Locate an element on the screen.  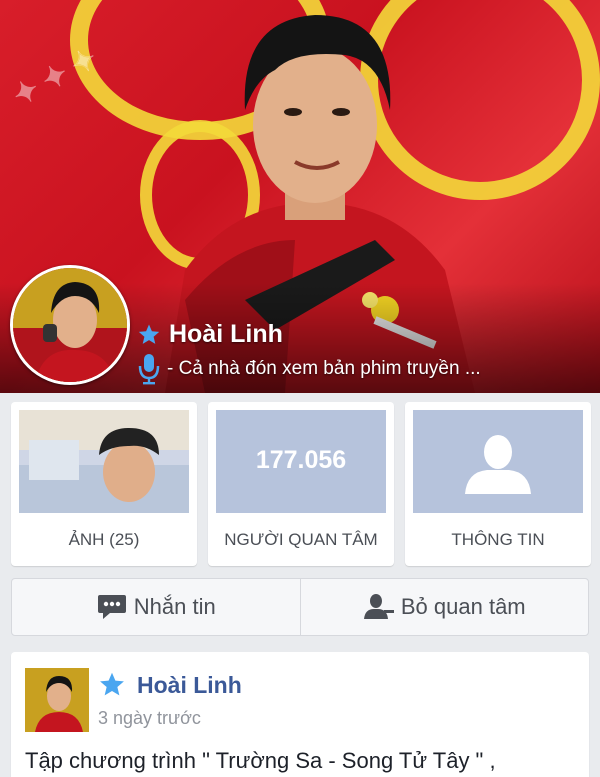
cover-decoration: ✦ ✦ ✦ is located at coordinates (55, 77).